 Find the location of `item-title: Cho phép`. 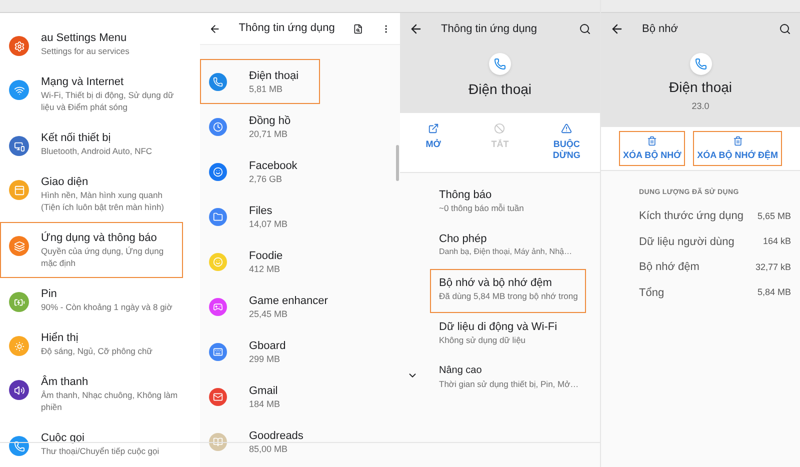

item-title: Cho phép is located at coordinates (463, 239).